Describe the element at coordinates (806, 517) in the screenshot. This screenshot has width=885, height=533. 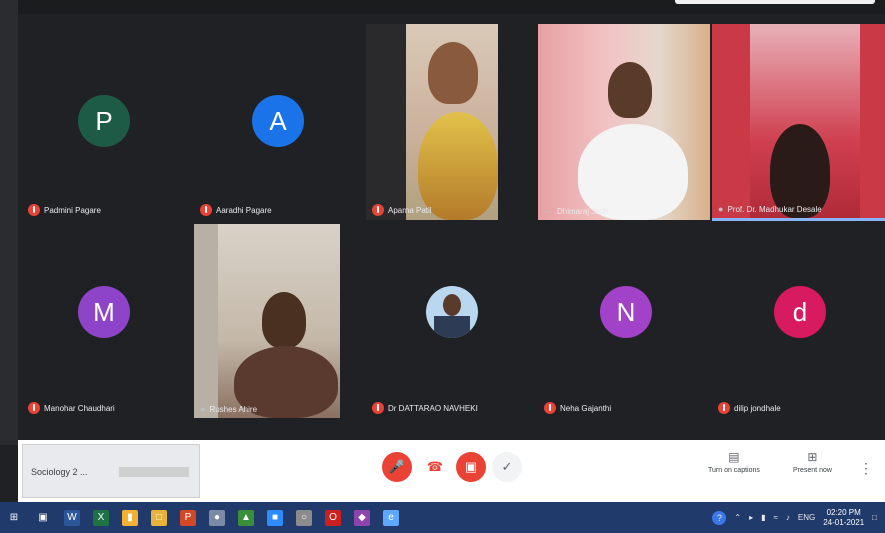
I see `language-indicator: ENG` at that location.